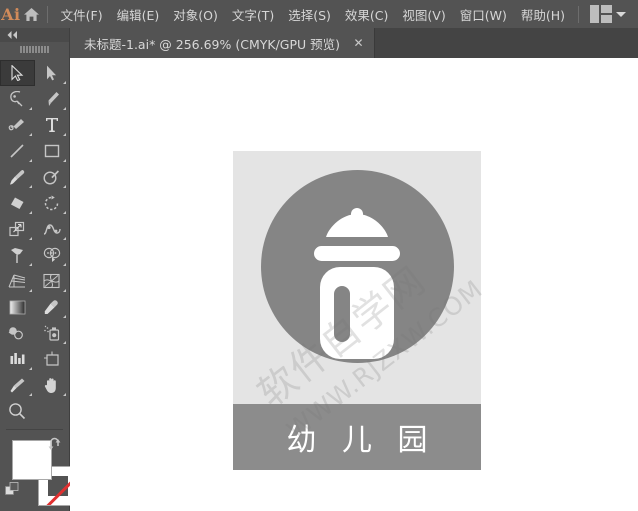  What do you see at coordinates (601, 14) in the screenshot?
I see `workspace-layout-icon` at bounding box center [601, 14].